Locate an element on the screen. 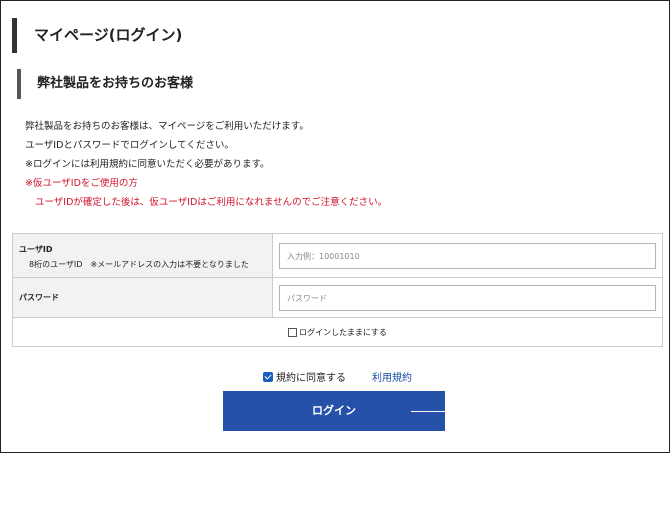 The image size is (670, 510). notice-body: ユーザIDが確定した後は、仮ユーザIDはご利用になれませんのでご注意ください。 is located at coordinates (211, 202).